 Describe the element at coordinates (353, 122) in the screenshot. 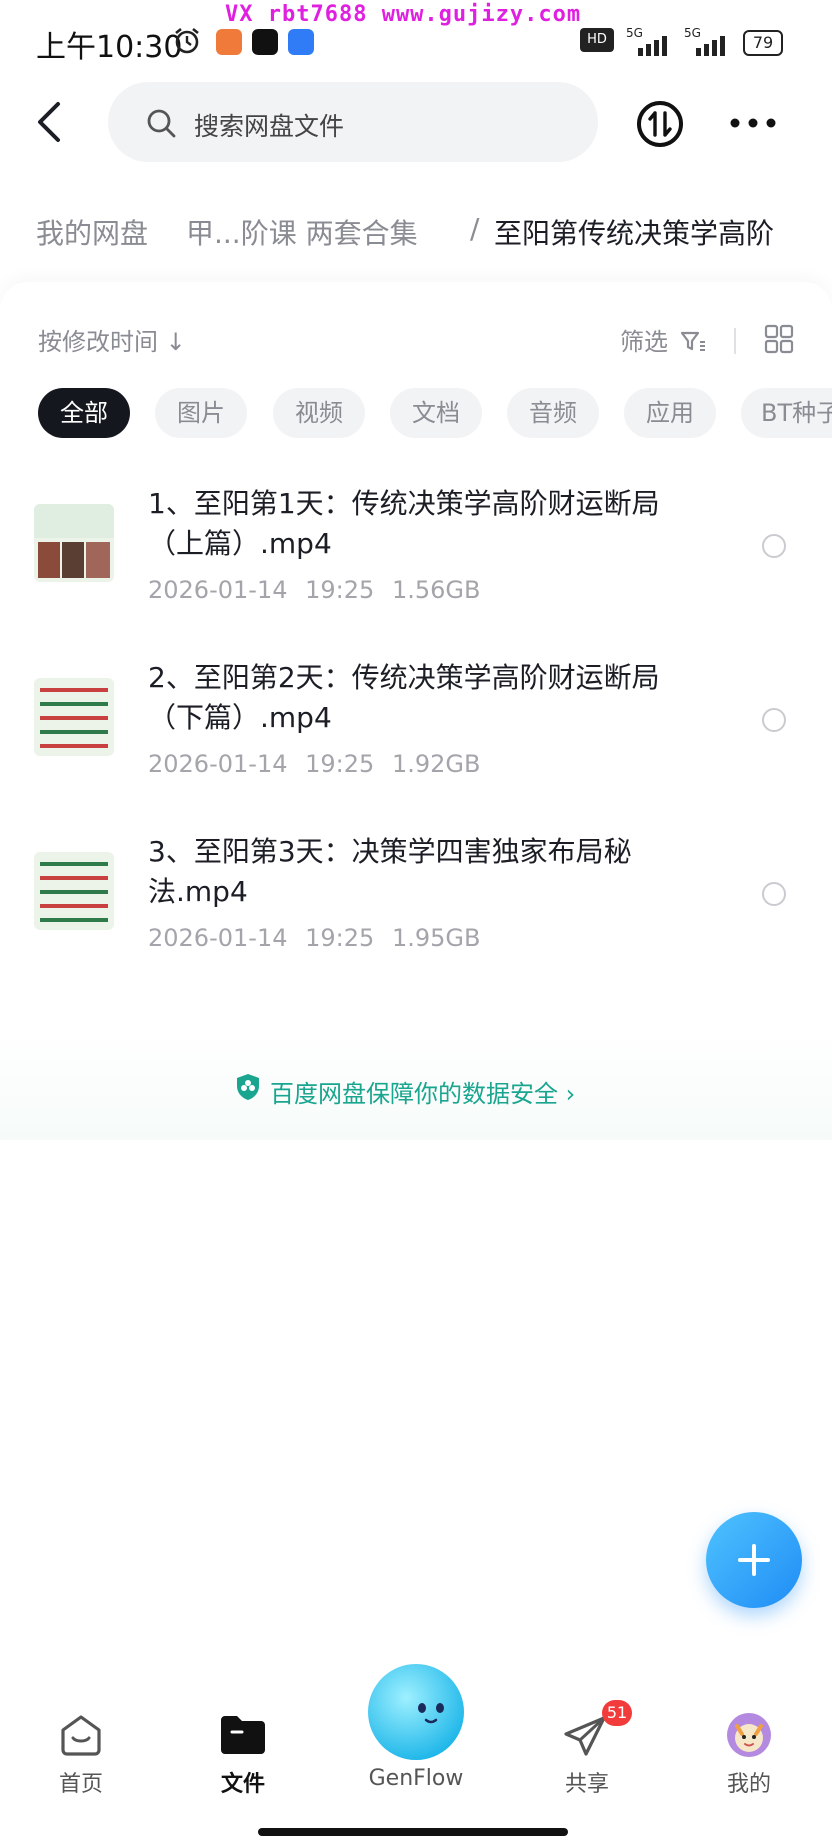

I see `search-bar: 搜索网盘文件` at that location.